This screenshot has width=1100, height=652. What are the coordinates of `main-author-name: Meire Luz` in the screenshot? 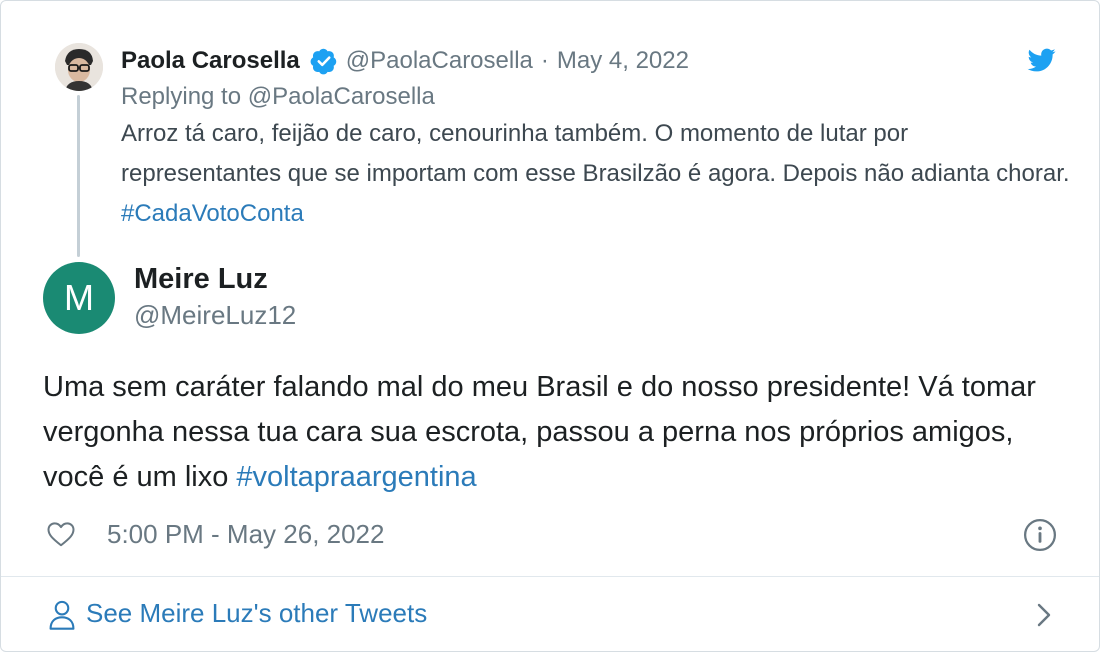 It's located at (201, 279).